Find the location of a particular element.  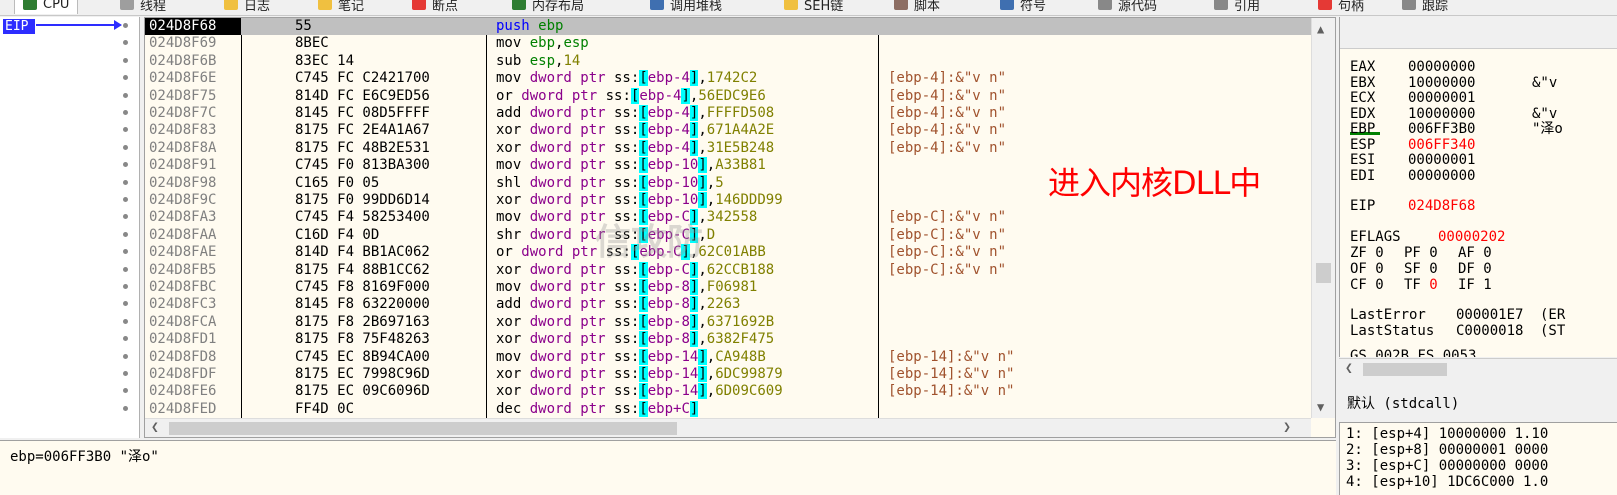

tab-call-stack: 调用堆栈 is located at coordinates (686, 7).